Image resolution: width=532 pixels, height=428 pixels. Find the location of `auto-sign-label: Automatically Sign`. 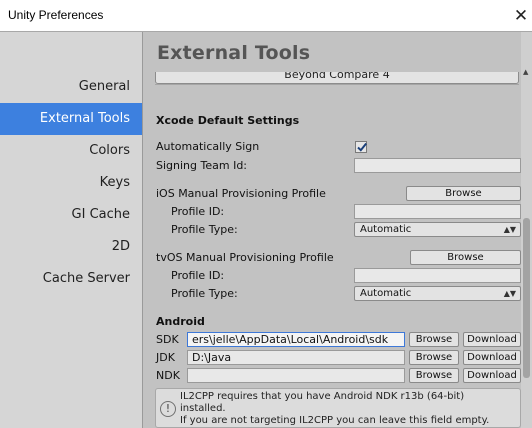

auto-sign-label: Automatically Sign is located at coordinates (208, 146).